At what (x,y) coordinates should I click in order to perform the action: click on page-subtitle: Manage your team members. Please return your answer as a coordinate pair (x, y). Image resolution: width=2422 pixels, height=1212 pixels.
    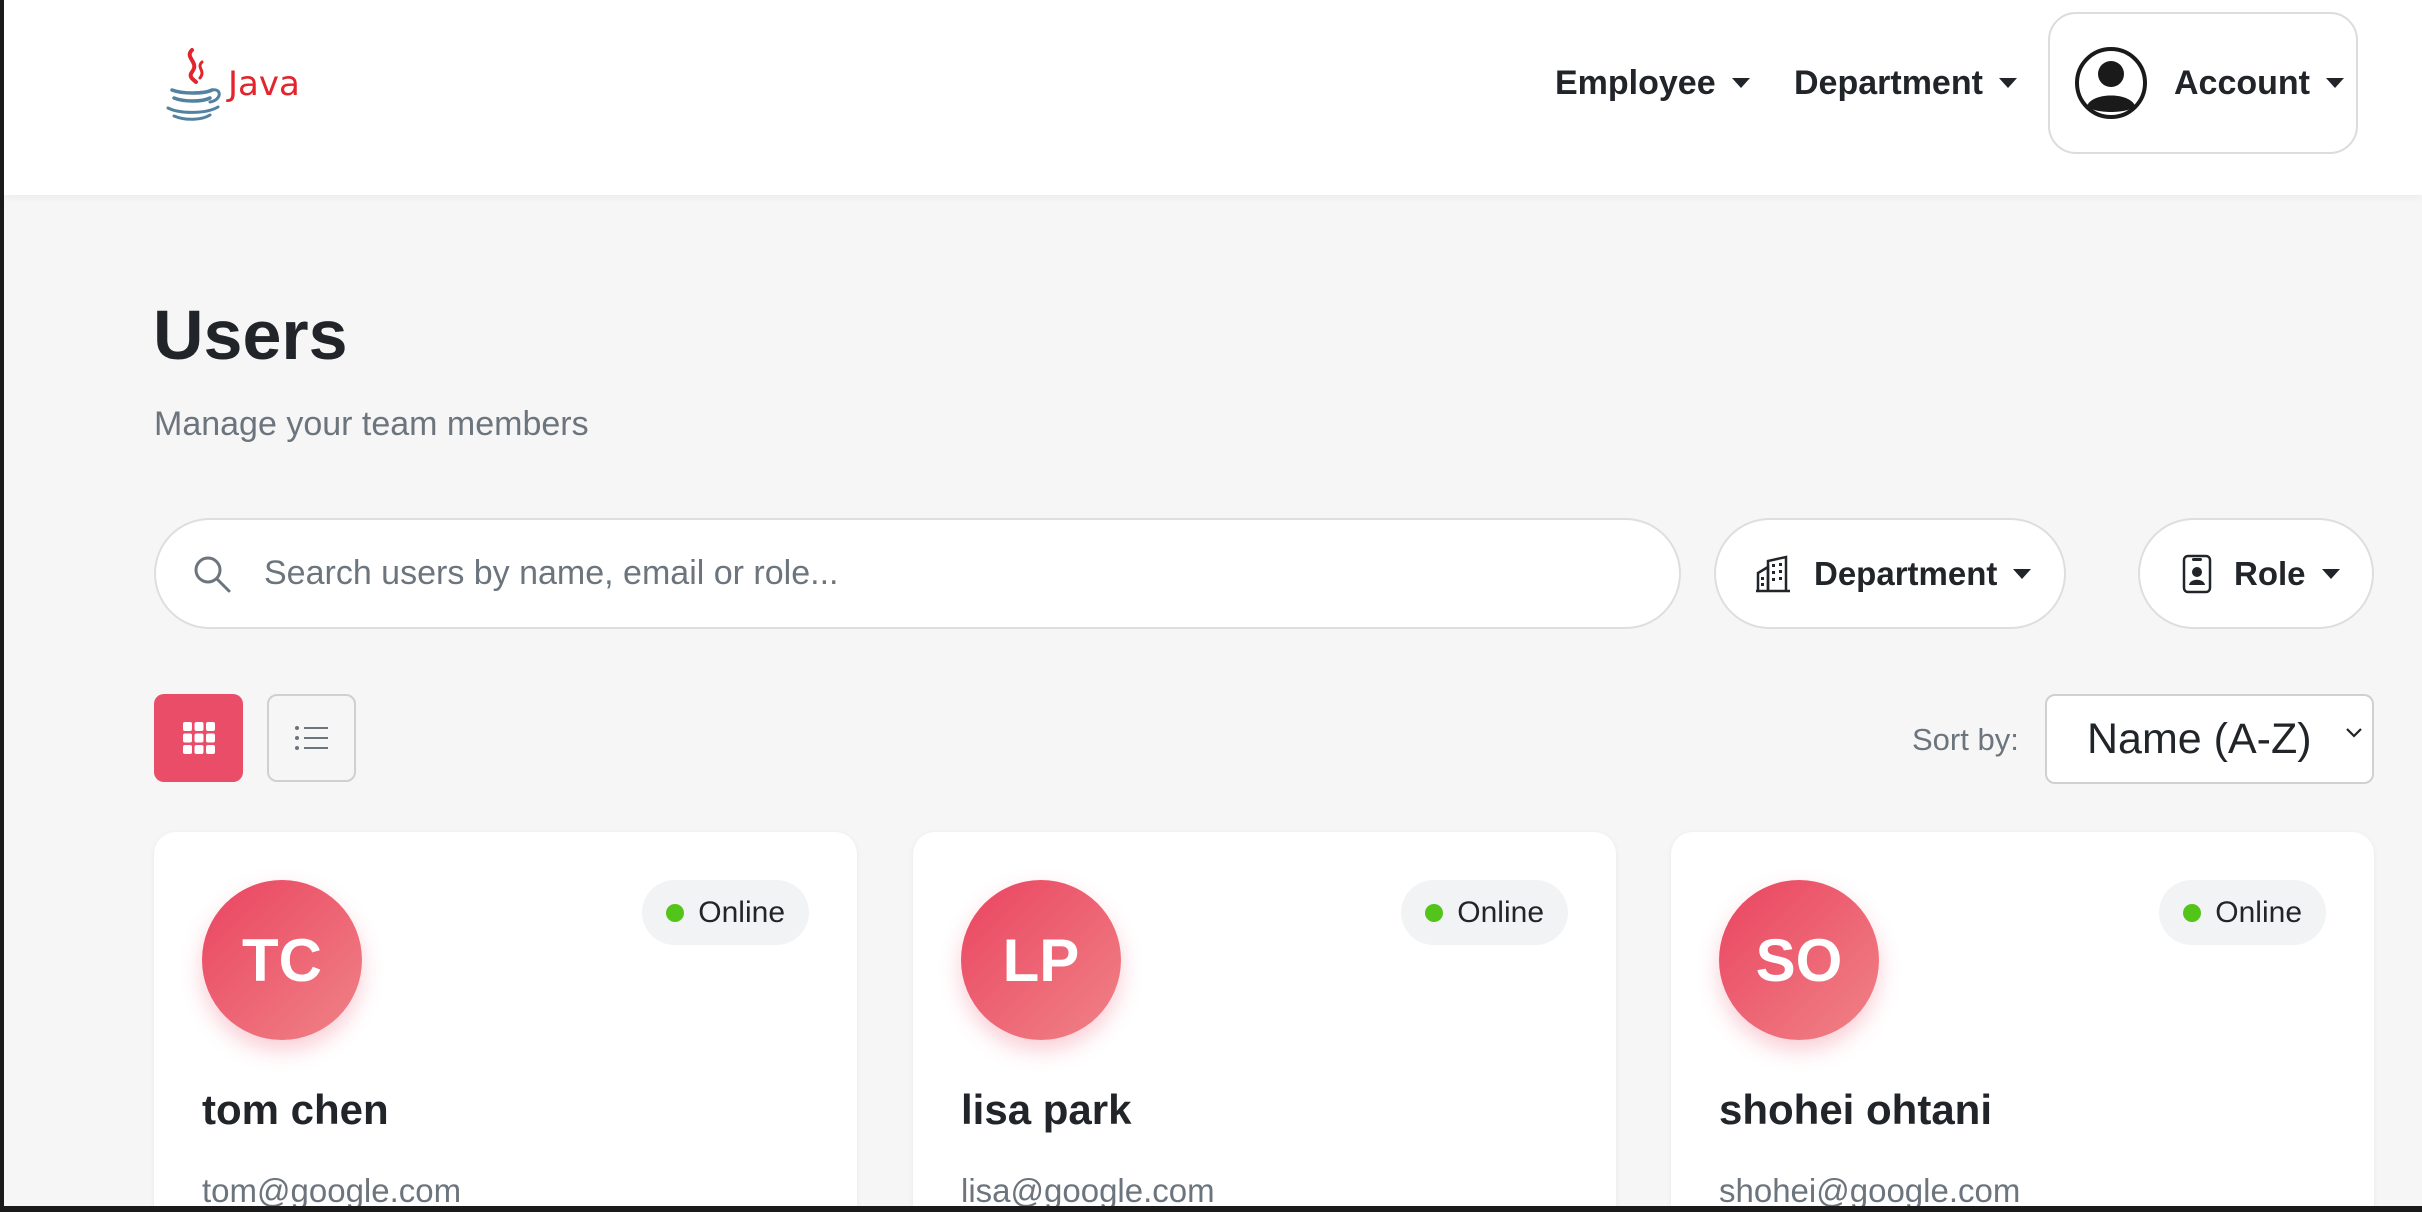
    Looking at the image, I should click on (371, 424).